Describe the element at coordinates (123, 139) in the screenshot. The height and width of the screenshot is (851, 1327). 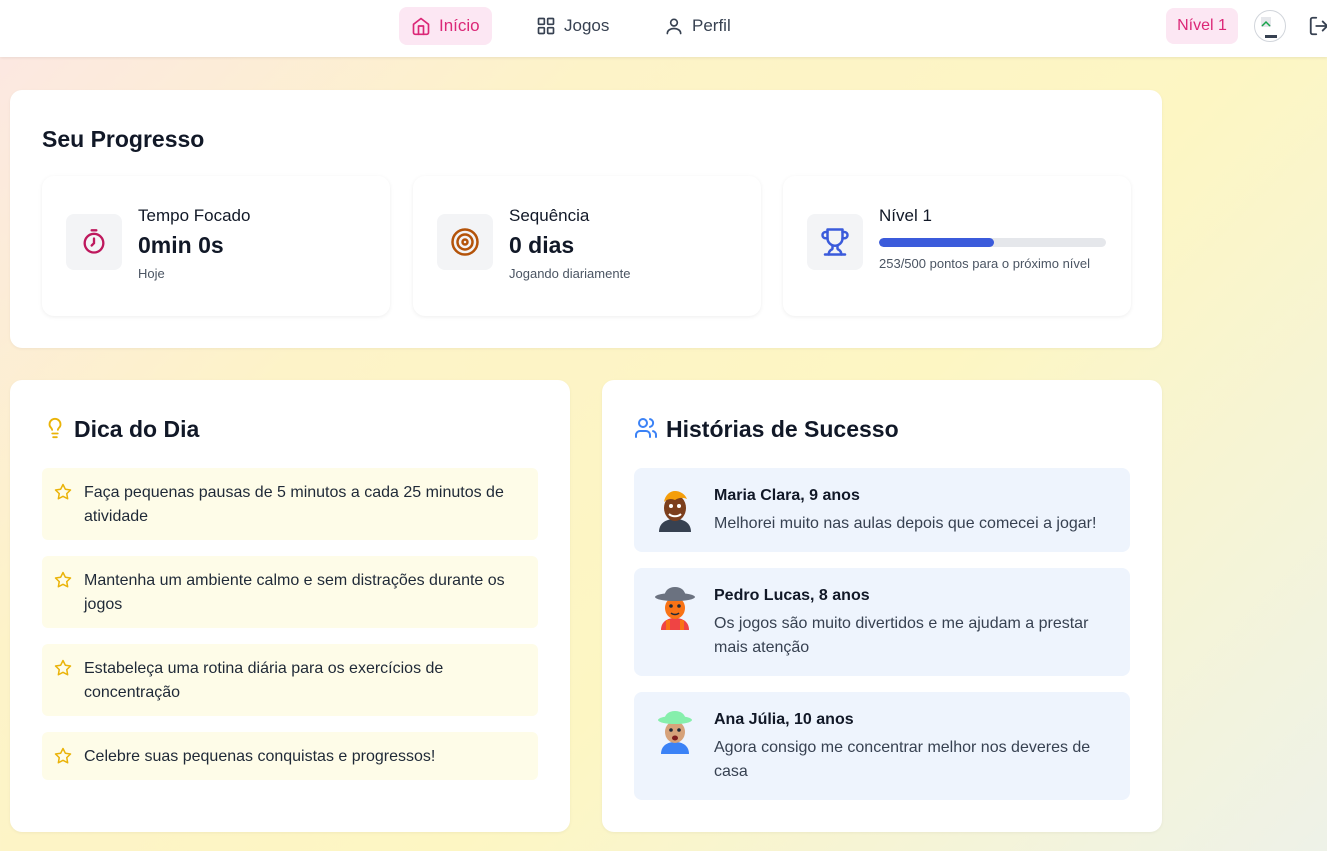
I see `progress-title: Seu Progresso` at that location.